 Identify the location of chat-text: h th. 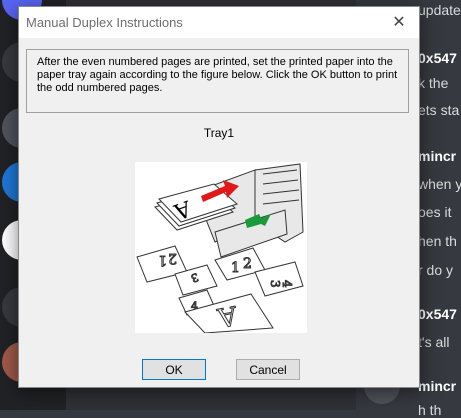
(430, 410).